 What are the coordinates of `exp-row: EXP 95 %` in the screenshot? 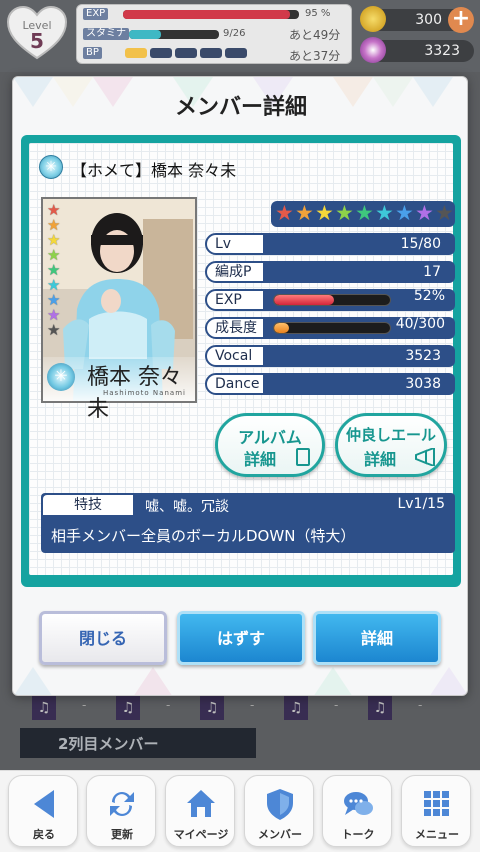 It's located at (215, 15).